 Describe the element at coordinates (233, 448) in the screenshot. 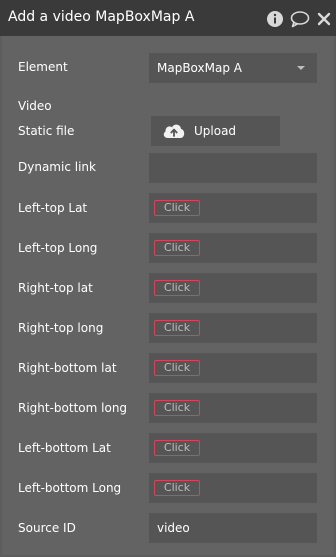

I see `left-bottom-lat-field: Click` at that location.